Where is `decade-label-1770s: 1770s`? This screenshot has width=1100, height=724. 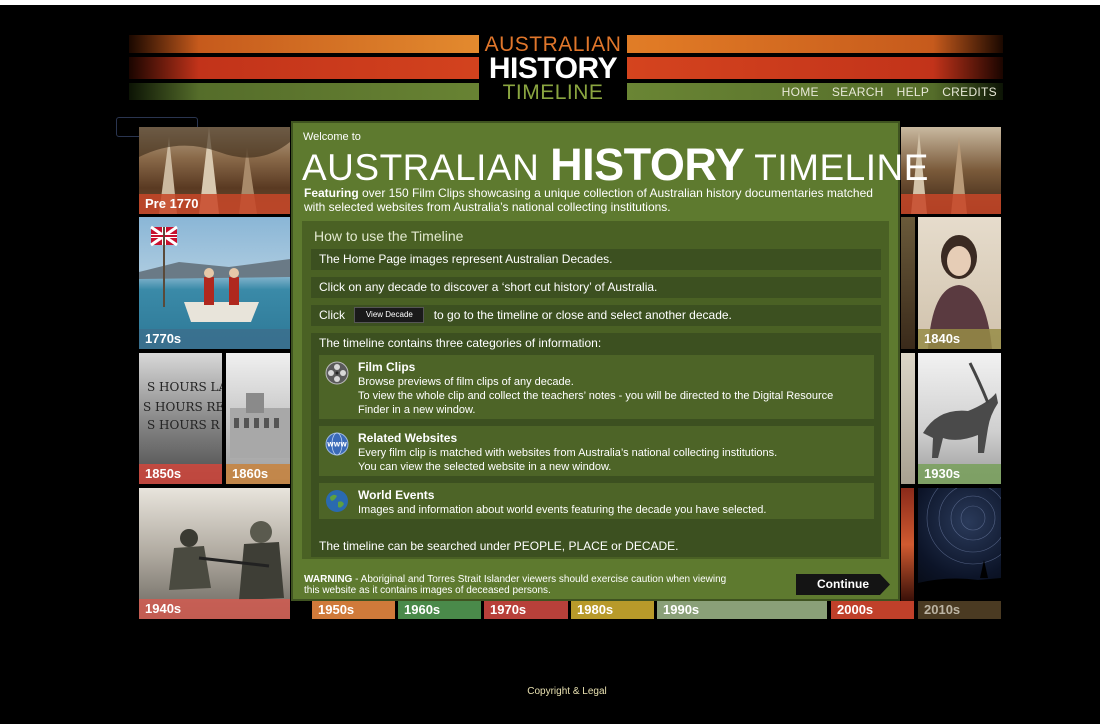
decade-label-1770s: 1770s is located at coordinates (214, 339).